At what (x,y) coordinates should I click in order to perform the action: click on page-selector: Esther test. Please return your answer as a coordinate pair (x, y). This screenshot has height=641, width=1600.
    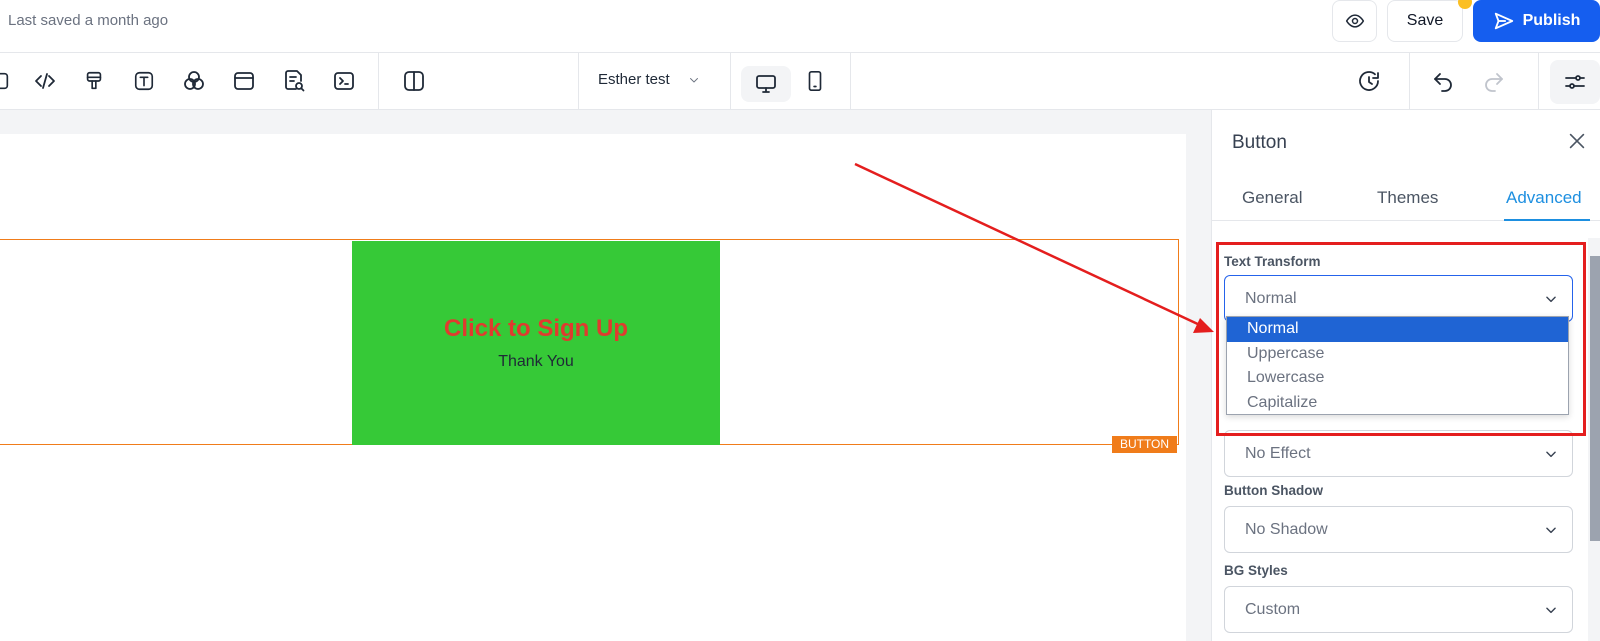
    Looking at the image, I should click on (649, 79).